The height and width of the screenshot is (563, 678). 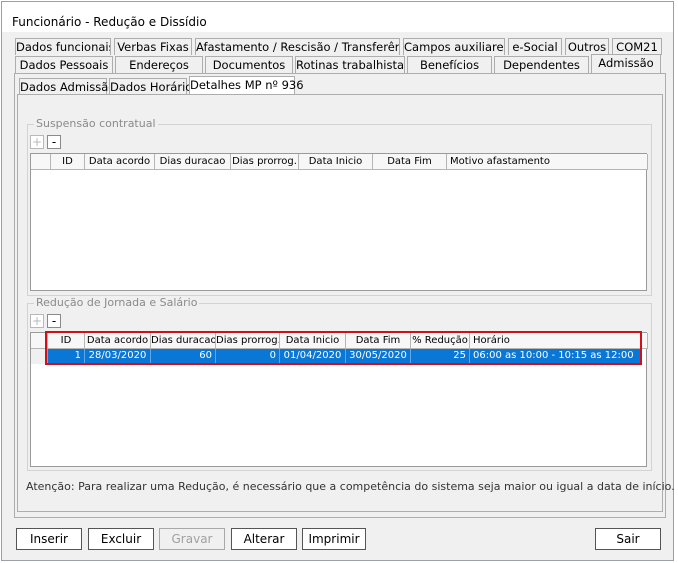 I want to click on suspensao-remove-button: -, so click(x=54, y=142).